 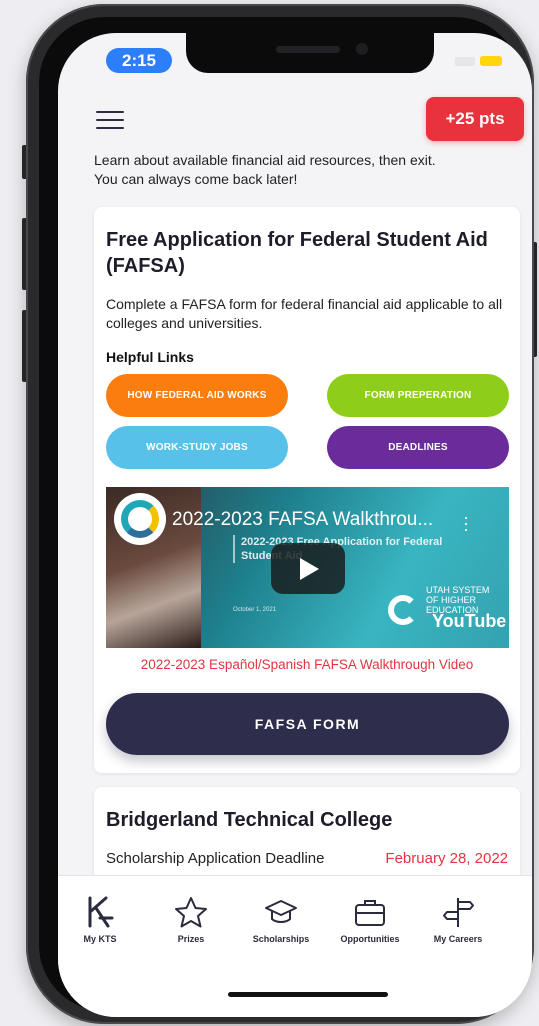 What do you see at coordinates (197, 395) in the screenshot?
I see `link-how-federal-aid-works: HOW FEDERAL AID WORKS` at bounding box center [197, 395].